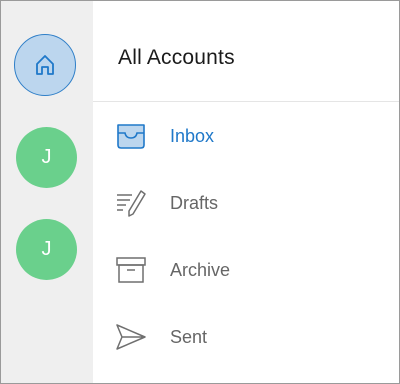  What do you see at coordinates (246, 270) in the screenshot?
I see `folder-item-archive: Archive` at bounding box center [246, 270].